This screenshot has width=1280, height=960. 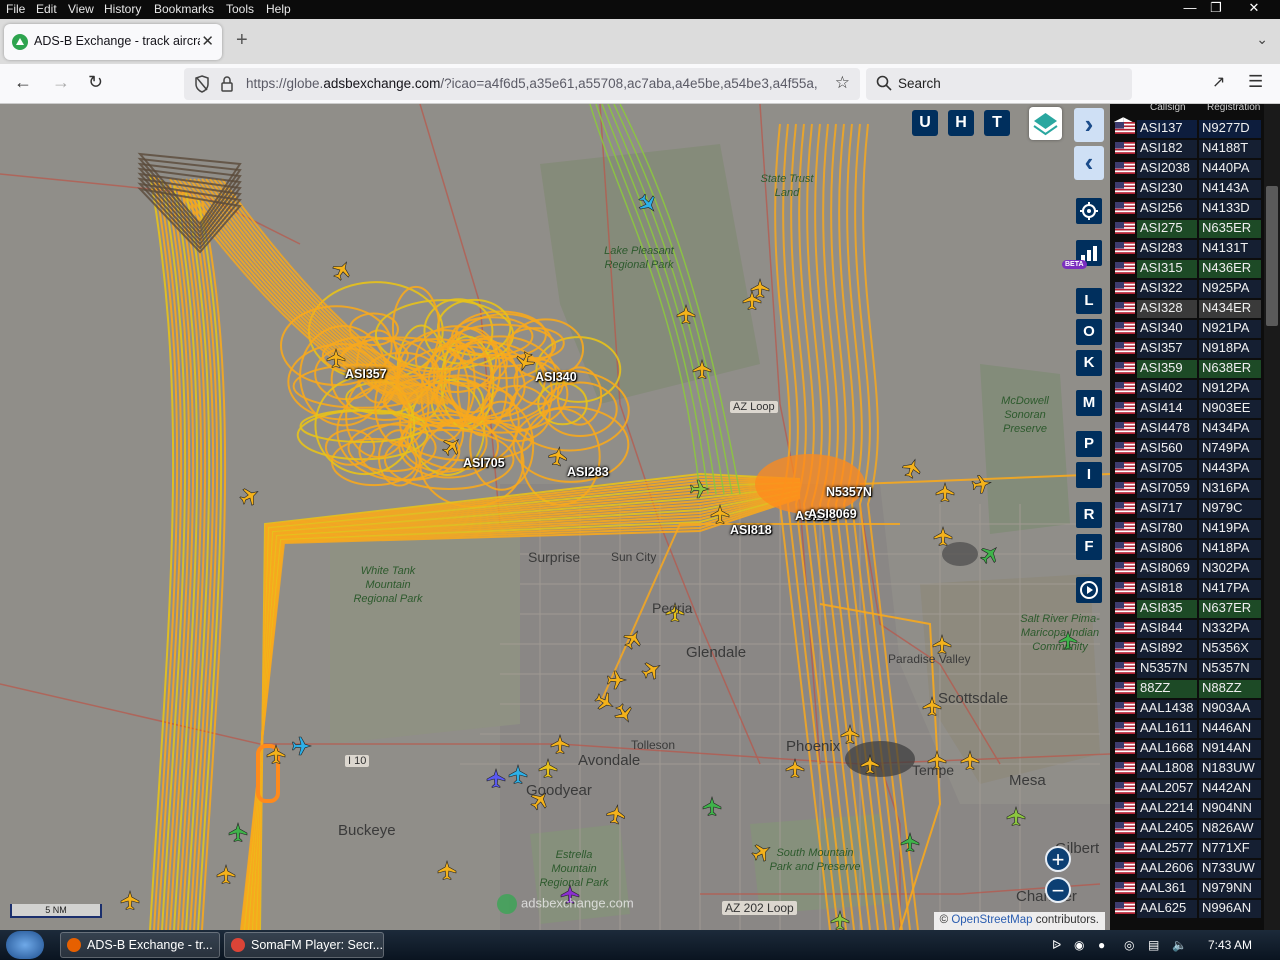 I want to click on aircraft-label: ASI705, so click(x=484, y=463).